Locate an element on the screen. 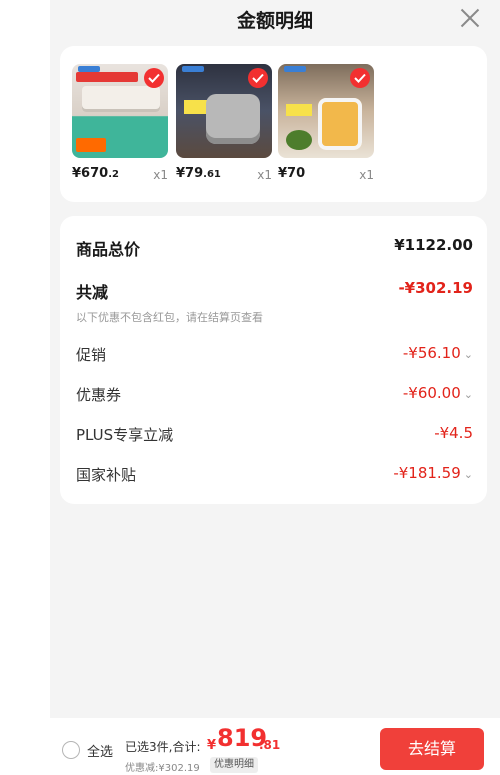 The width and height of the screenshot is (500, 775). price-decimal: .2 is located at coordinates (113, 174).